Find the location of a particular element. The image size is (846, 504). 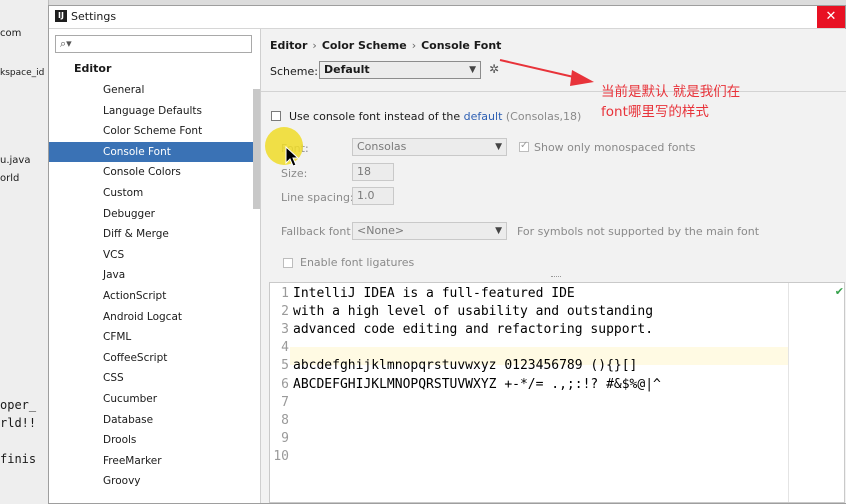

annotation-line: 当前是默认 就是我们在 is located at coordinates (671, 92).